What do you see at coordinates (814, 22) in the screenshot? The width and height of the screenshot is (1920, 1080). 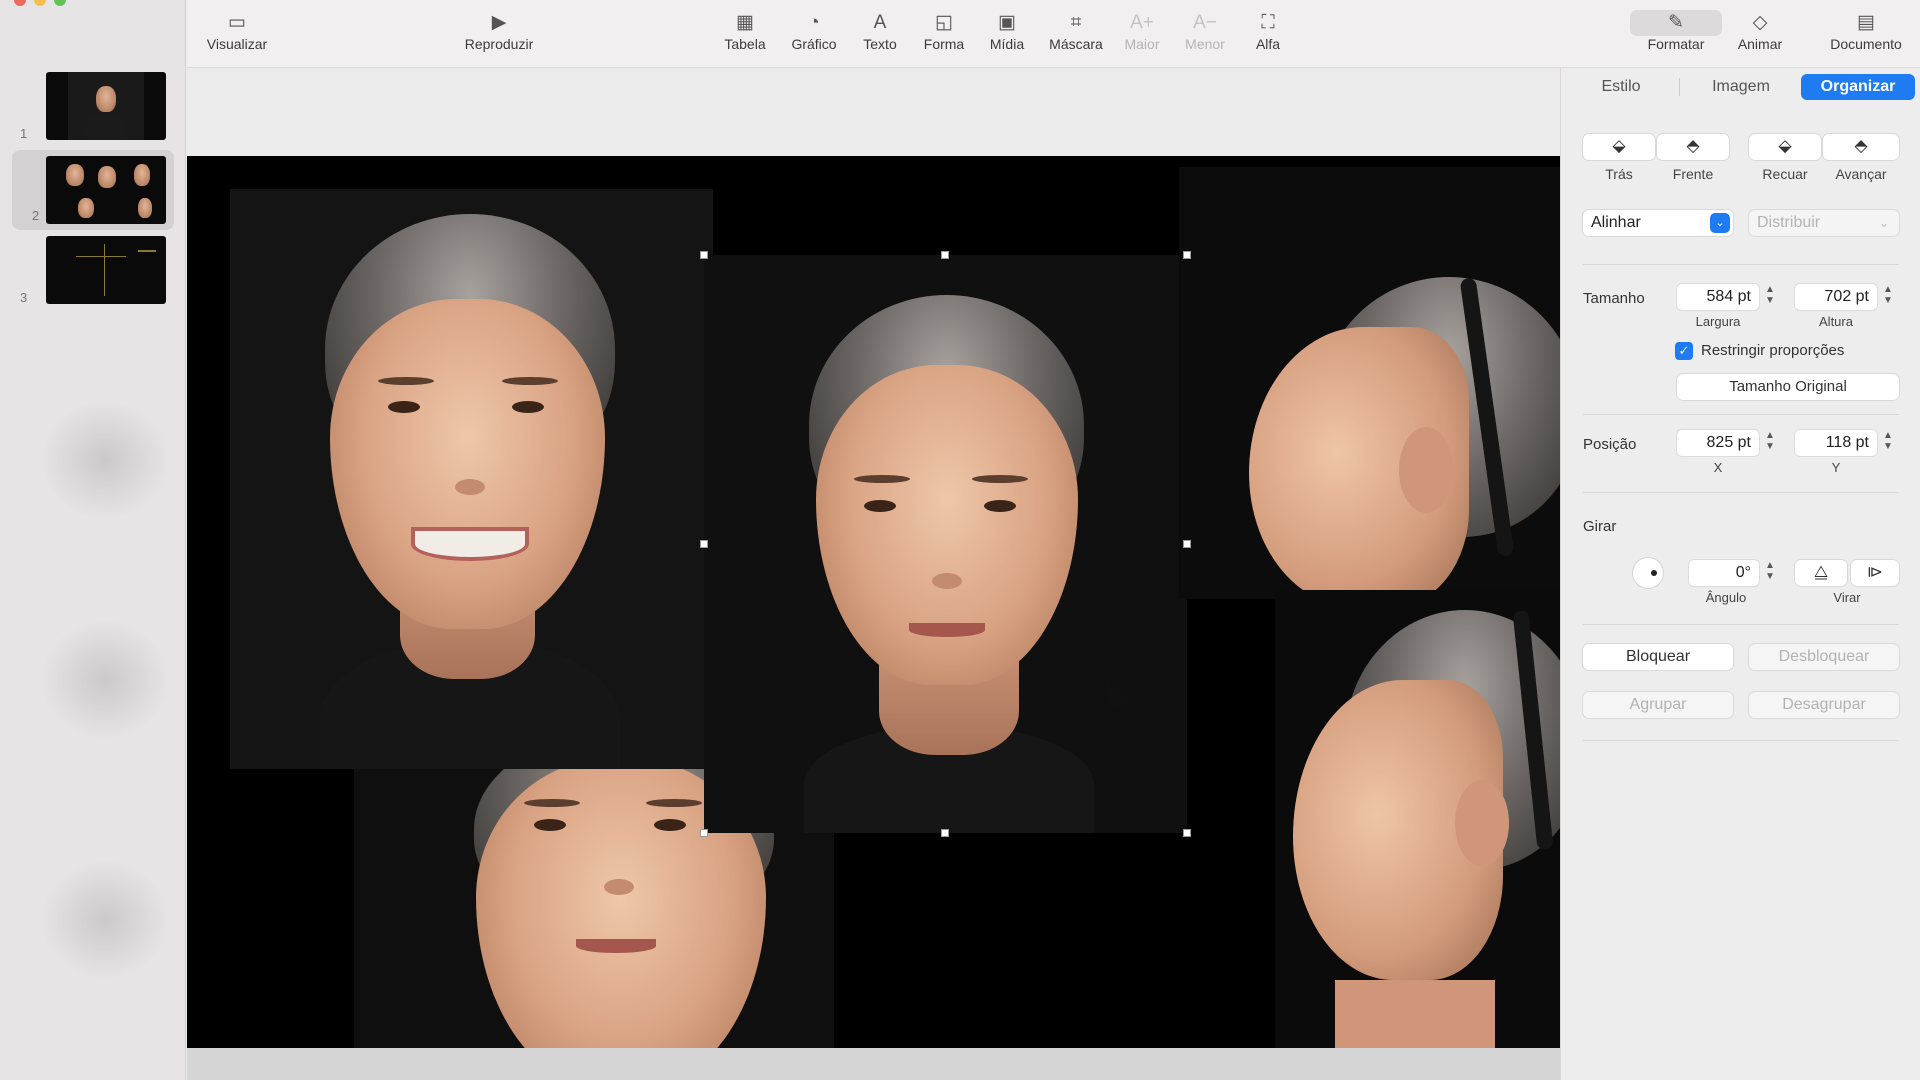 I see `chart-icon: ◔` at bounding box center [814, 22].